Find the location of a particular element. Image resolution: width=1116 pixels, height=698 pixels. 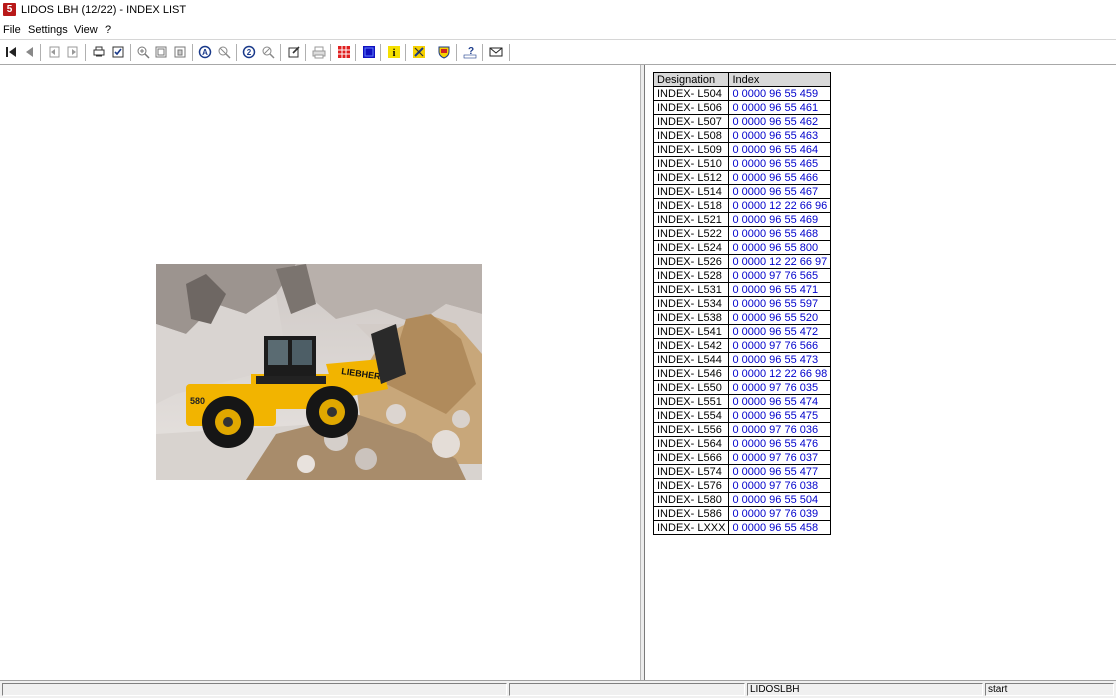

index-link: 0 0000 97 76 038 is located at coordinates (780, 485).